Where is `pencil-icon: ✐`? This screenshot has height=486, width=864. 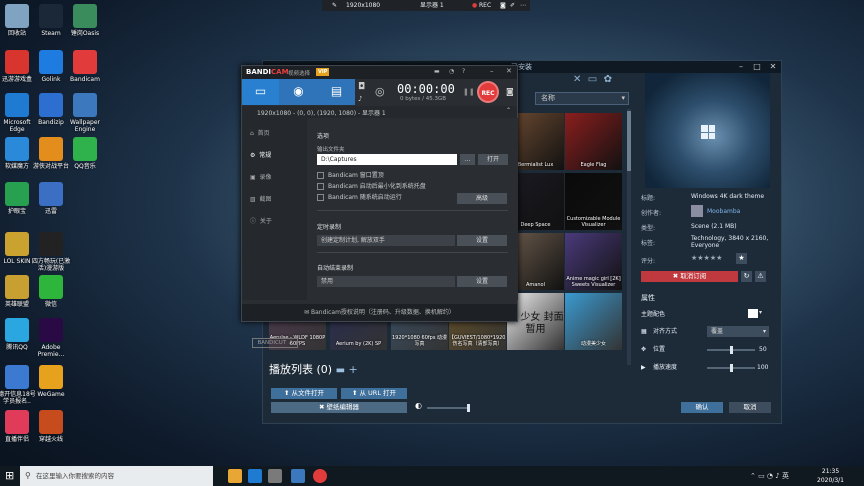
pencil-icon: ✐ is located at coordinates (512, 5).